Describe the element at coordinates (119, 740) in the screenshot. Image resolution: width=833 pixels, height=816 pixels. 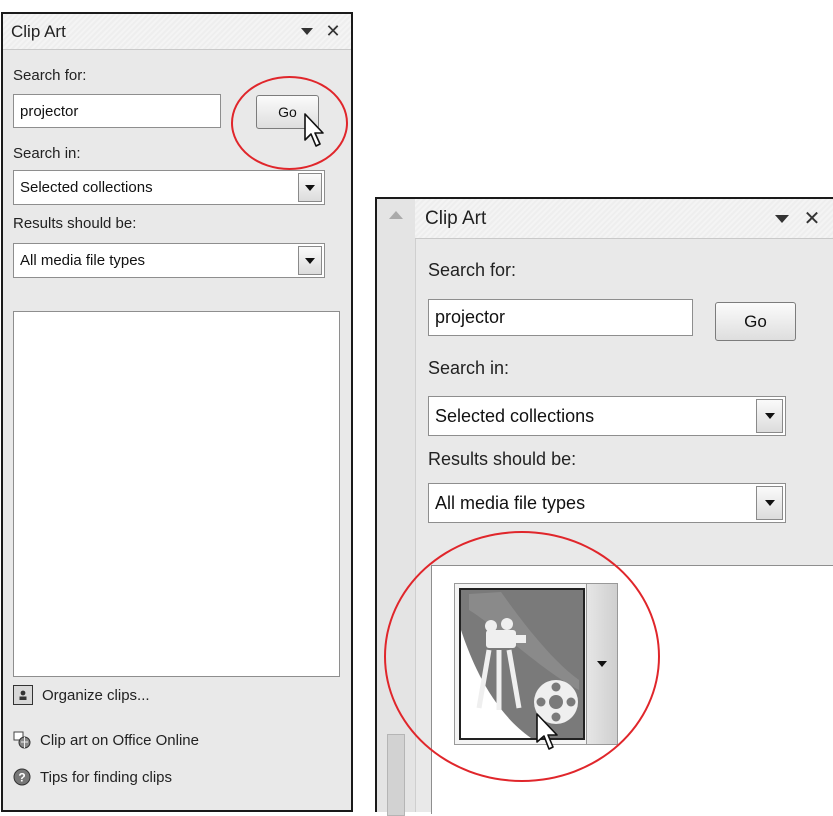
I see `clip-art-online-label: Clip art on Office Online` at that location.